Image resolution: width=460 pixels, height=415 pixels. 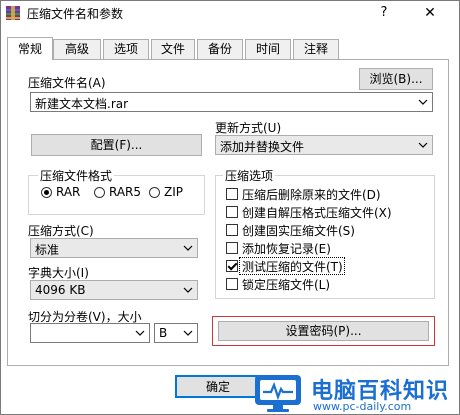 I want to click on archive-name-label: 压缩文件名(A), so click(x=67, y=83).